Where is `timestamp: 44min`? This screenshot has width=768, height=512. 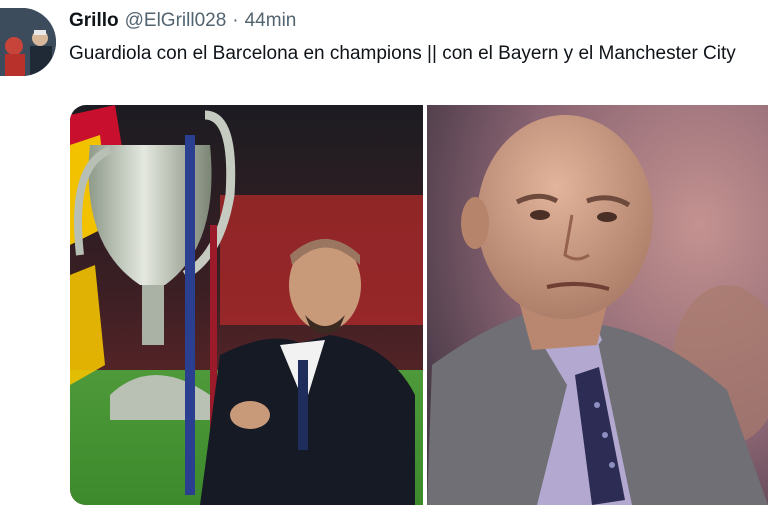 timestamp: 44min is located at coordinates (271, 21).